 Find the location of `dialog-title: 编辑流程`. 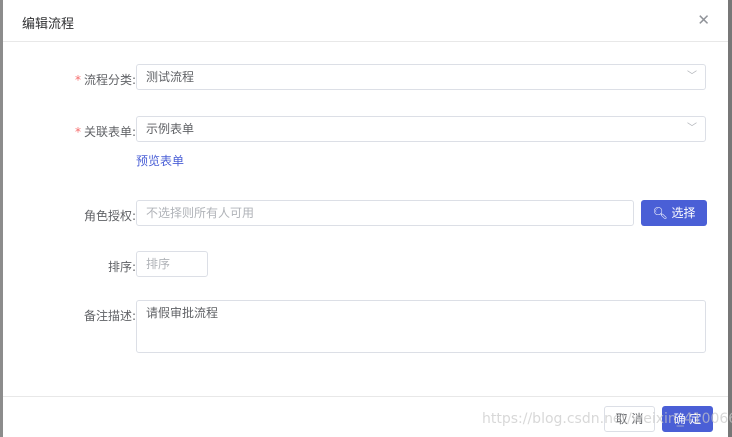

dialog-title: 编辑流程 is located at coordinates (48, 24).